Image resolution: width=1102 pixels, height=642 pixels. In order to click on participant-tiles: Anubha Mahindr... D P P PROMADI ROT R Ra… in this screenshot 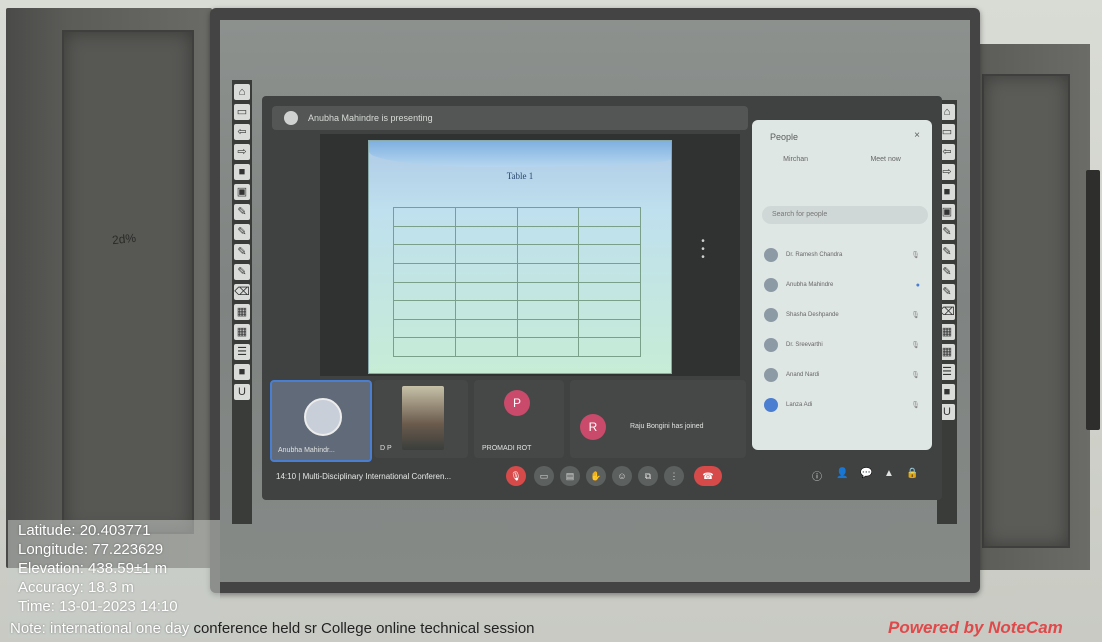, I will do `click(508, 421)`.